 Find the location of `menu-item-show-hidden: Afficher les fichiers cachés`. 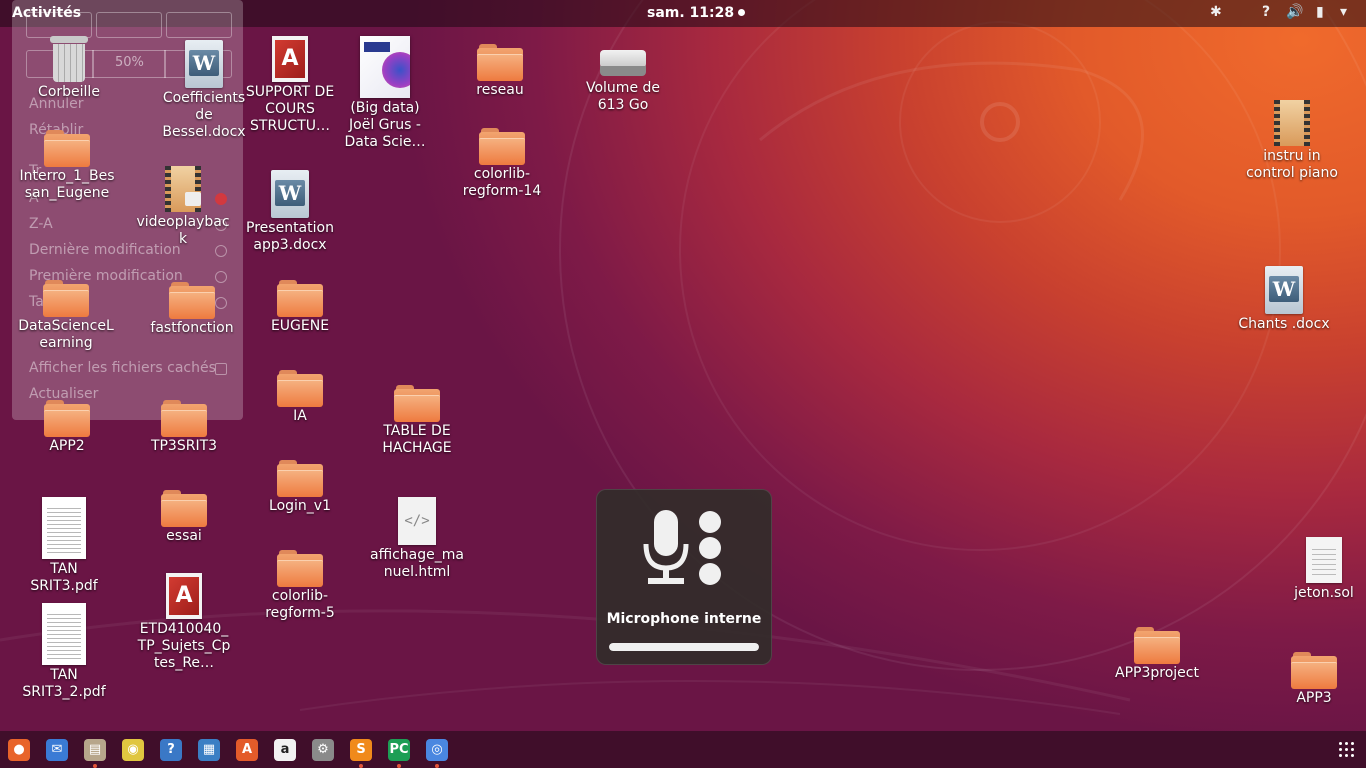

menu-item-show-hidden: Afficher les fichiers cachés is located at coordinates (122, 368).